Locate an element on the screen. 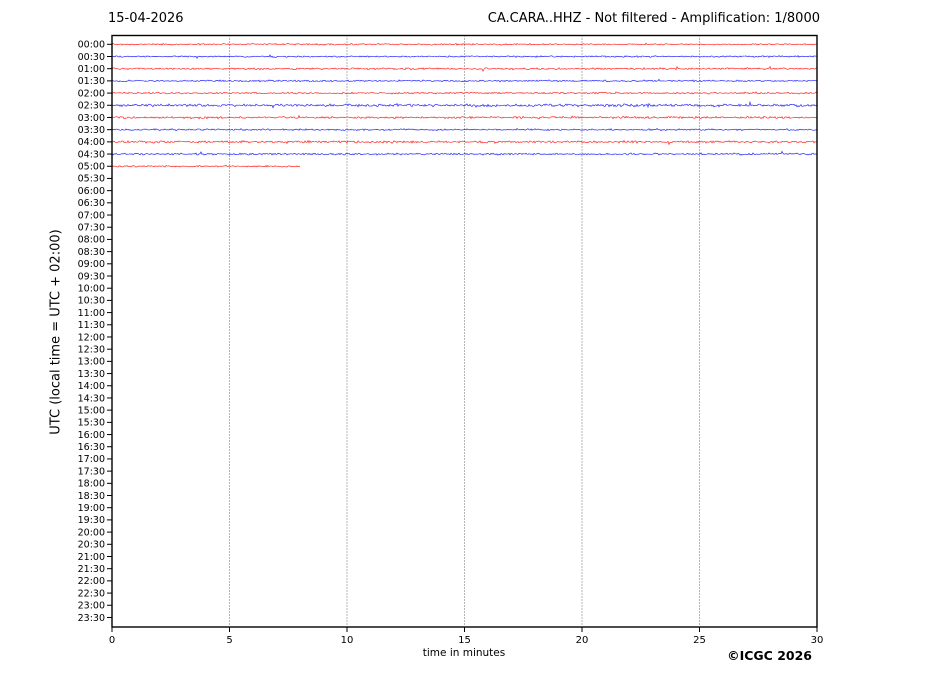  y-tick-label: 21:00 is located at coordinates (91, 557).